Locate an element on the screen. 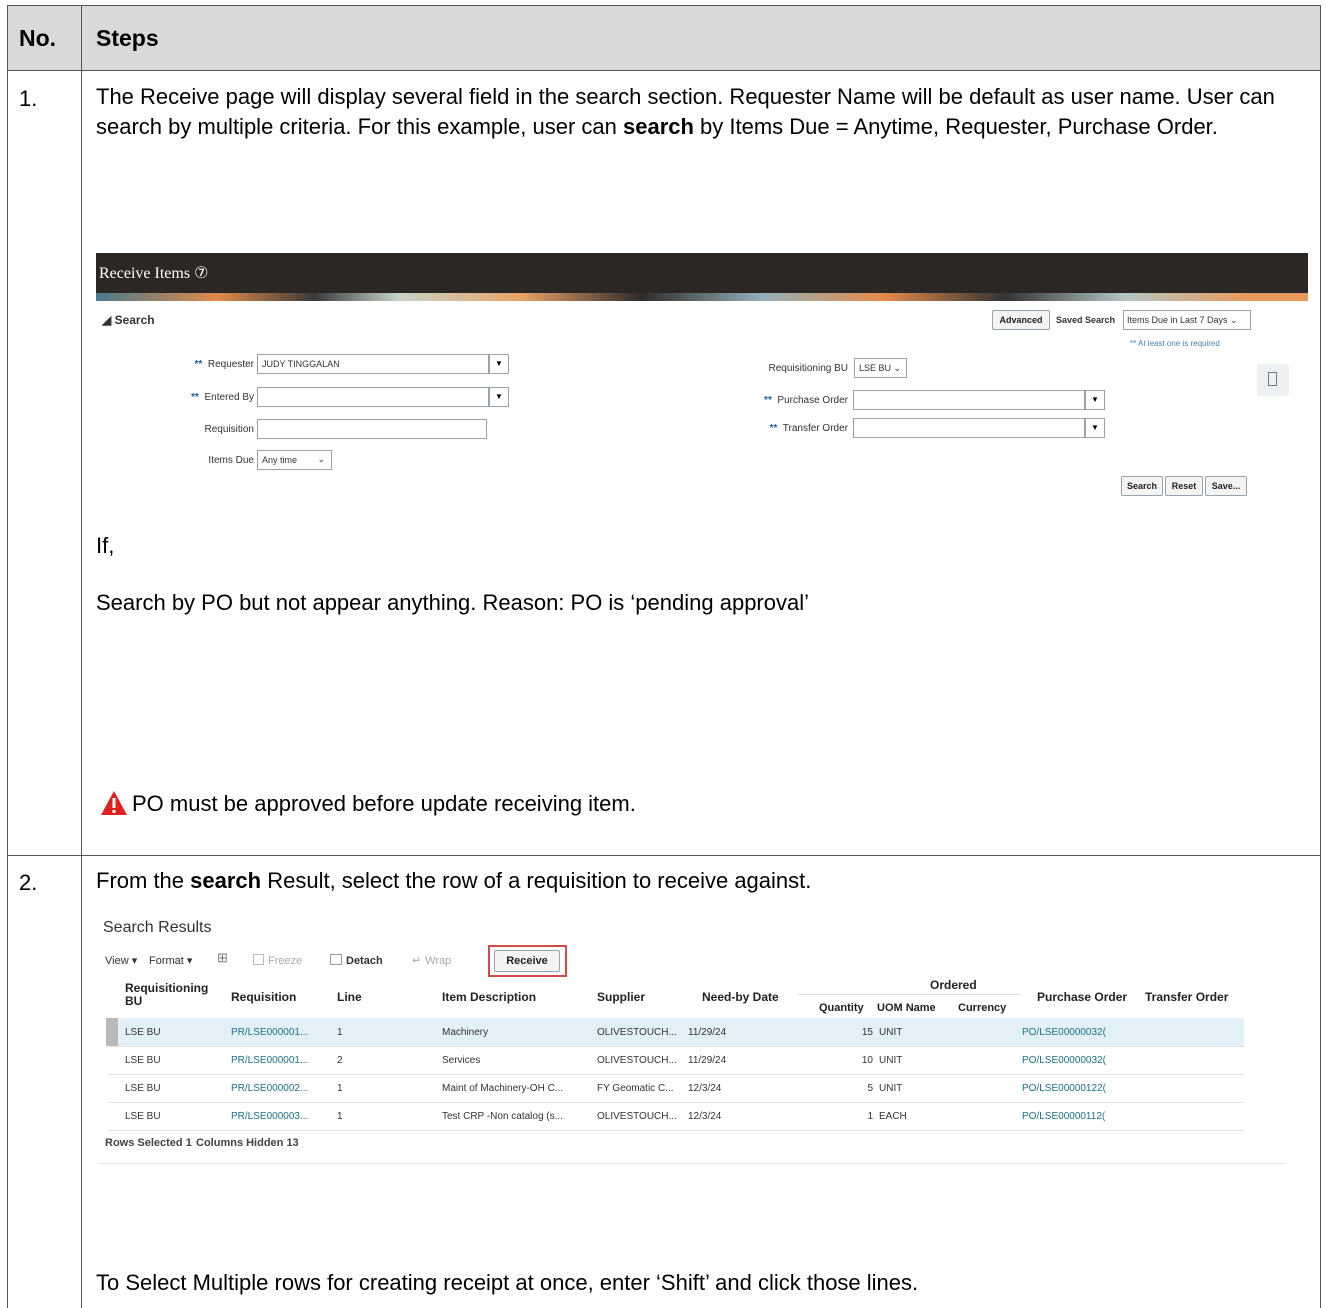 The height and width of the screenshot is (1308, 1327). ordered-group-divider is located at coordinates (909, 994).